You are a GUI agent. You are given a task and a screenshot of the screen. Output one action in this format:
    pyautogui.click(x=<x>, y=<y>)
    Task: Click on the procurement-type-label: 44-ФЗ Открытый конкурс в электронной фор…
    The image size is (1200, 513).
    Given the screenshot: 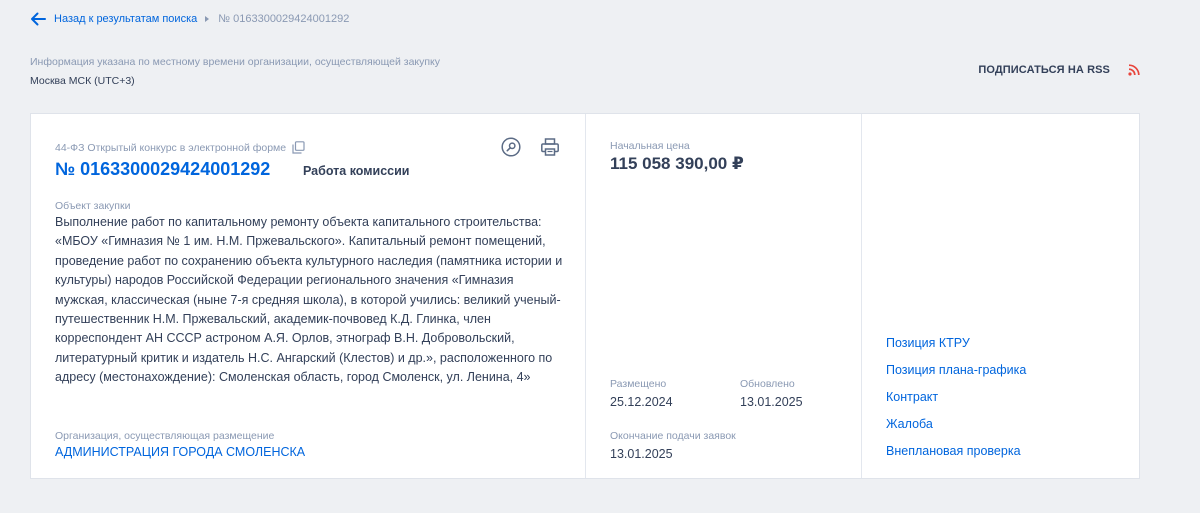 What is the action you would take?
    pyautogui.click(x=171, y=147)
    